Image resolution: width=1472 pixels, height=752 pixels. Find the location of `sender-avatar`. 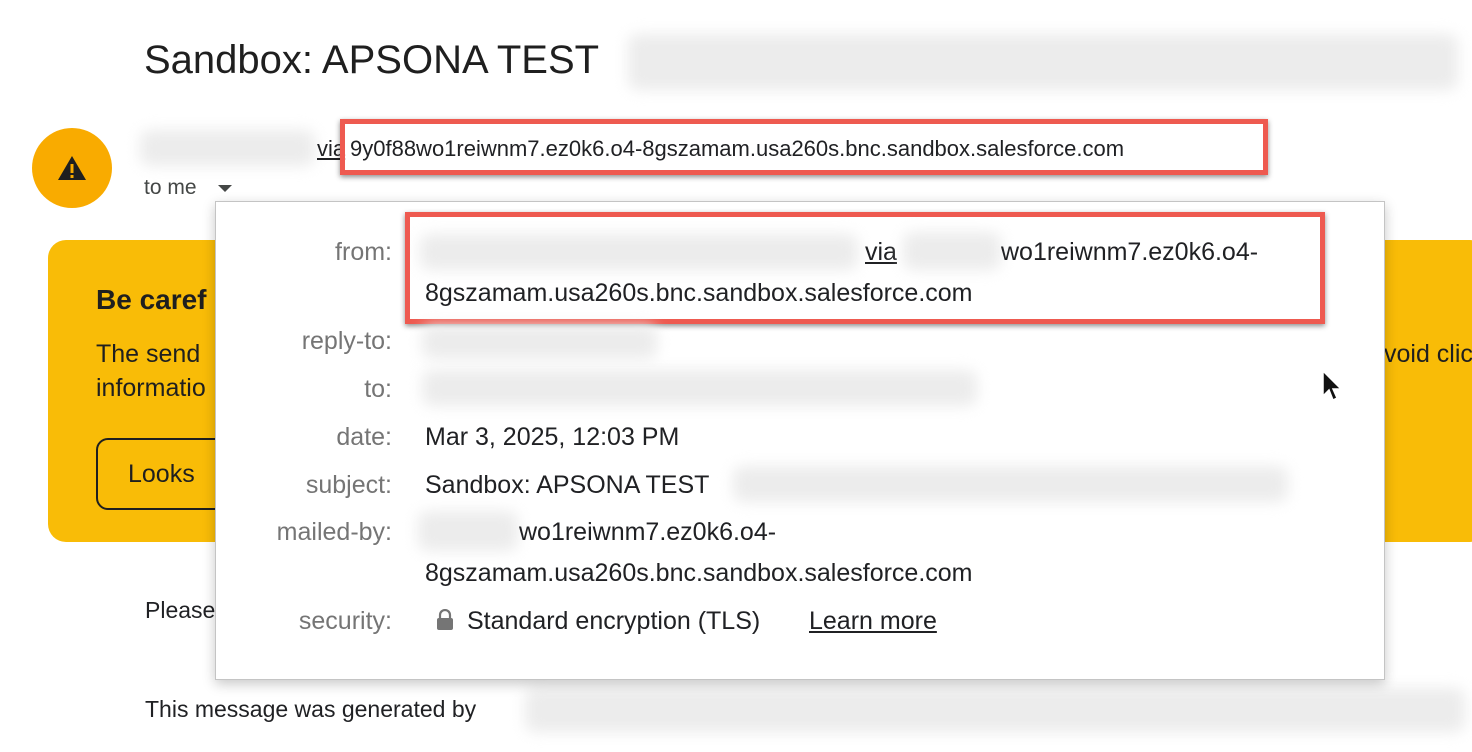

sender-avatar is located at coordinates (72, 168).